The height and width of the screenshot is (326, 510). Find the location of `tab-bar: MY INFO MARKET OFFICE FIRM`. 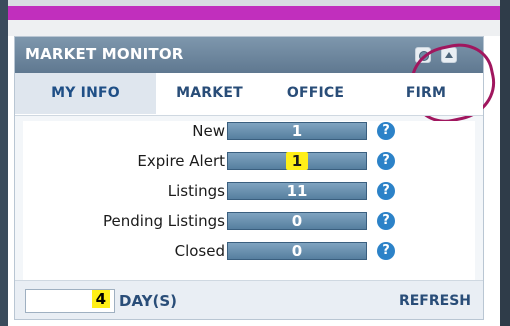

tab-bar: MY INFO MARKET OFFICE FIRM is located at coordinates (249, 94).